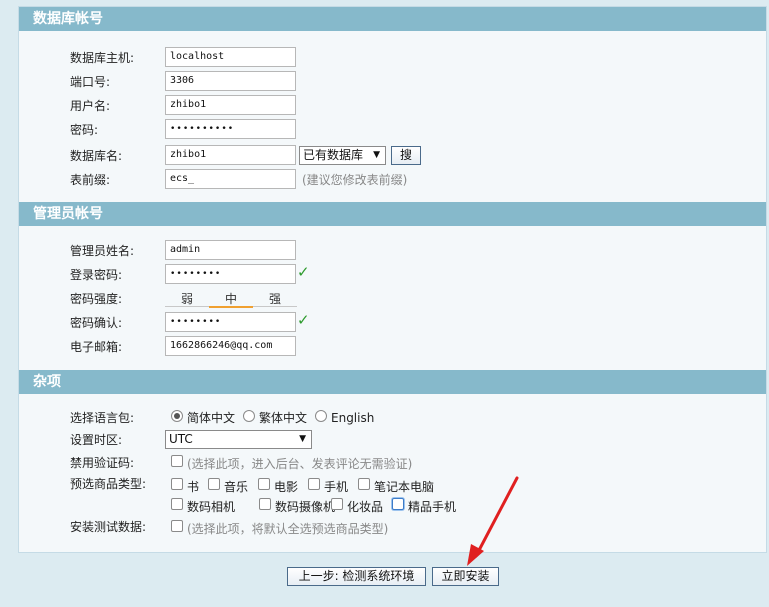 The width and height of the screenshot is (769, 607). What do you see at coordinates (90, 82) in the screenshot?
I see `db-port-label: 端口号:` at bounding box center [90, 82].